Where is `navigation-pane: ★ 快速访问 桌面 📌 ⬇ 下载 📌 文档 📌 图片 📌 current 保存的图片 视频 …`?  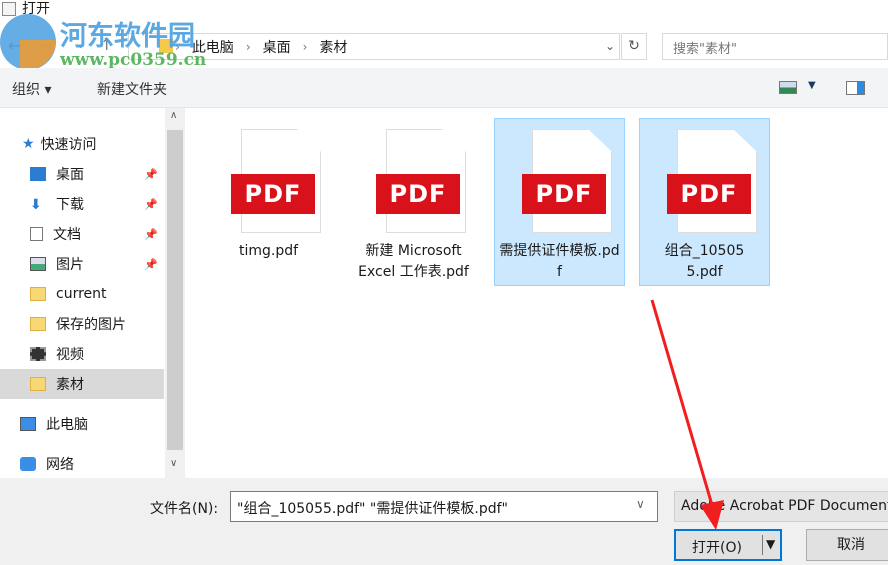 navigation-pane: ★ 快速访问 桌面 📌 ⬇ 下载 📌 文档 📌 图片 📌 current 保存的图片 视频 … is located at coordinates (82, 293).